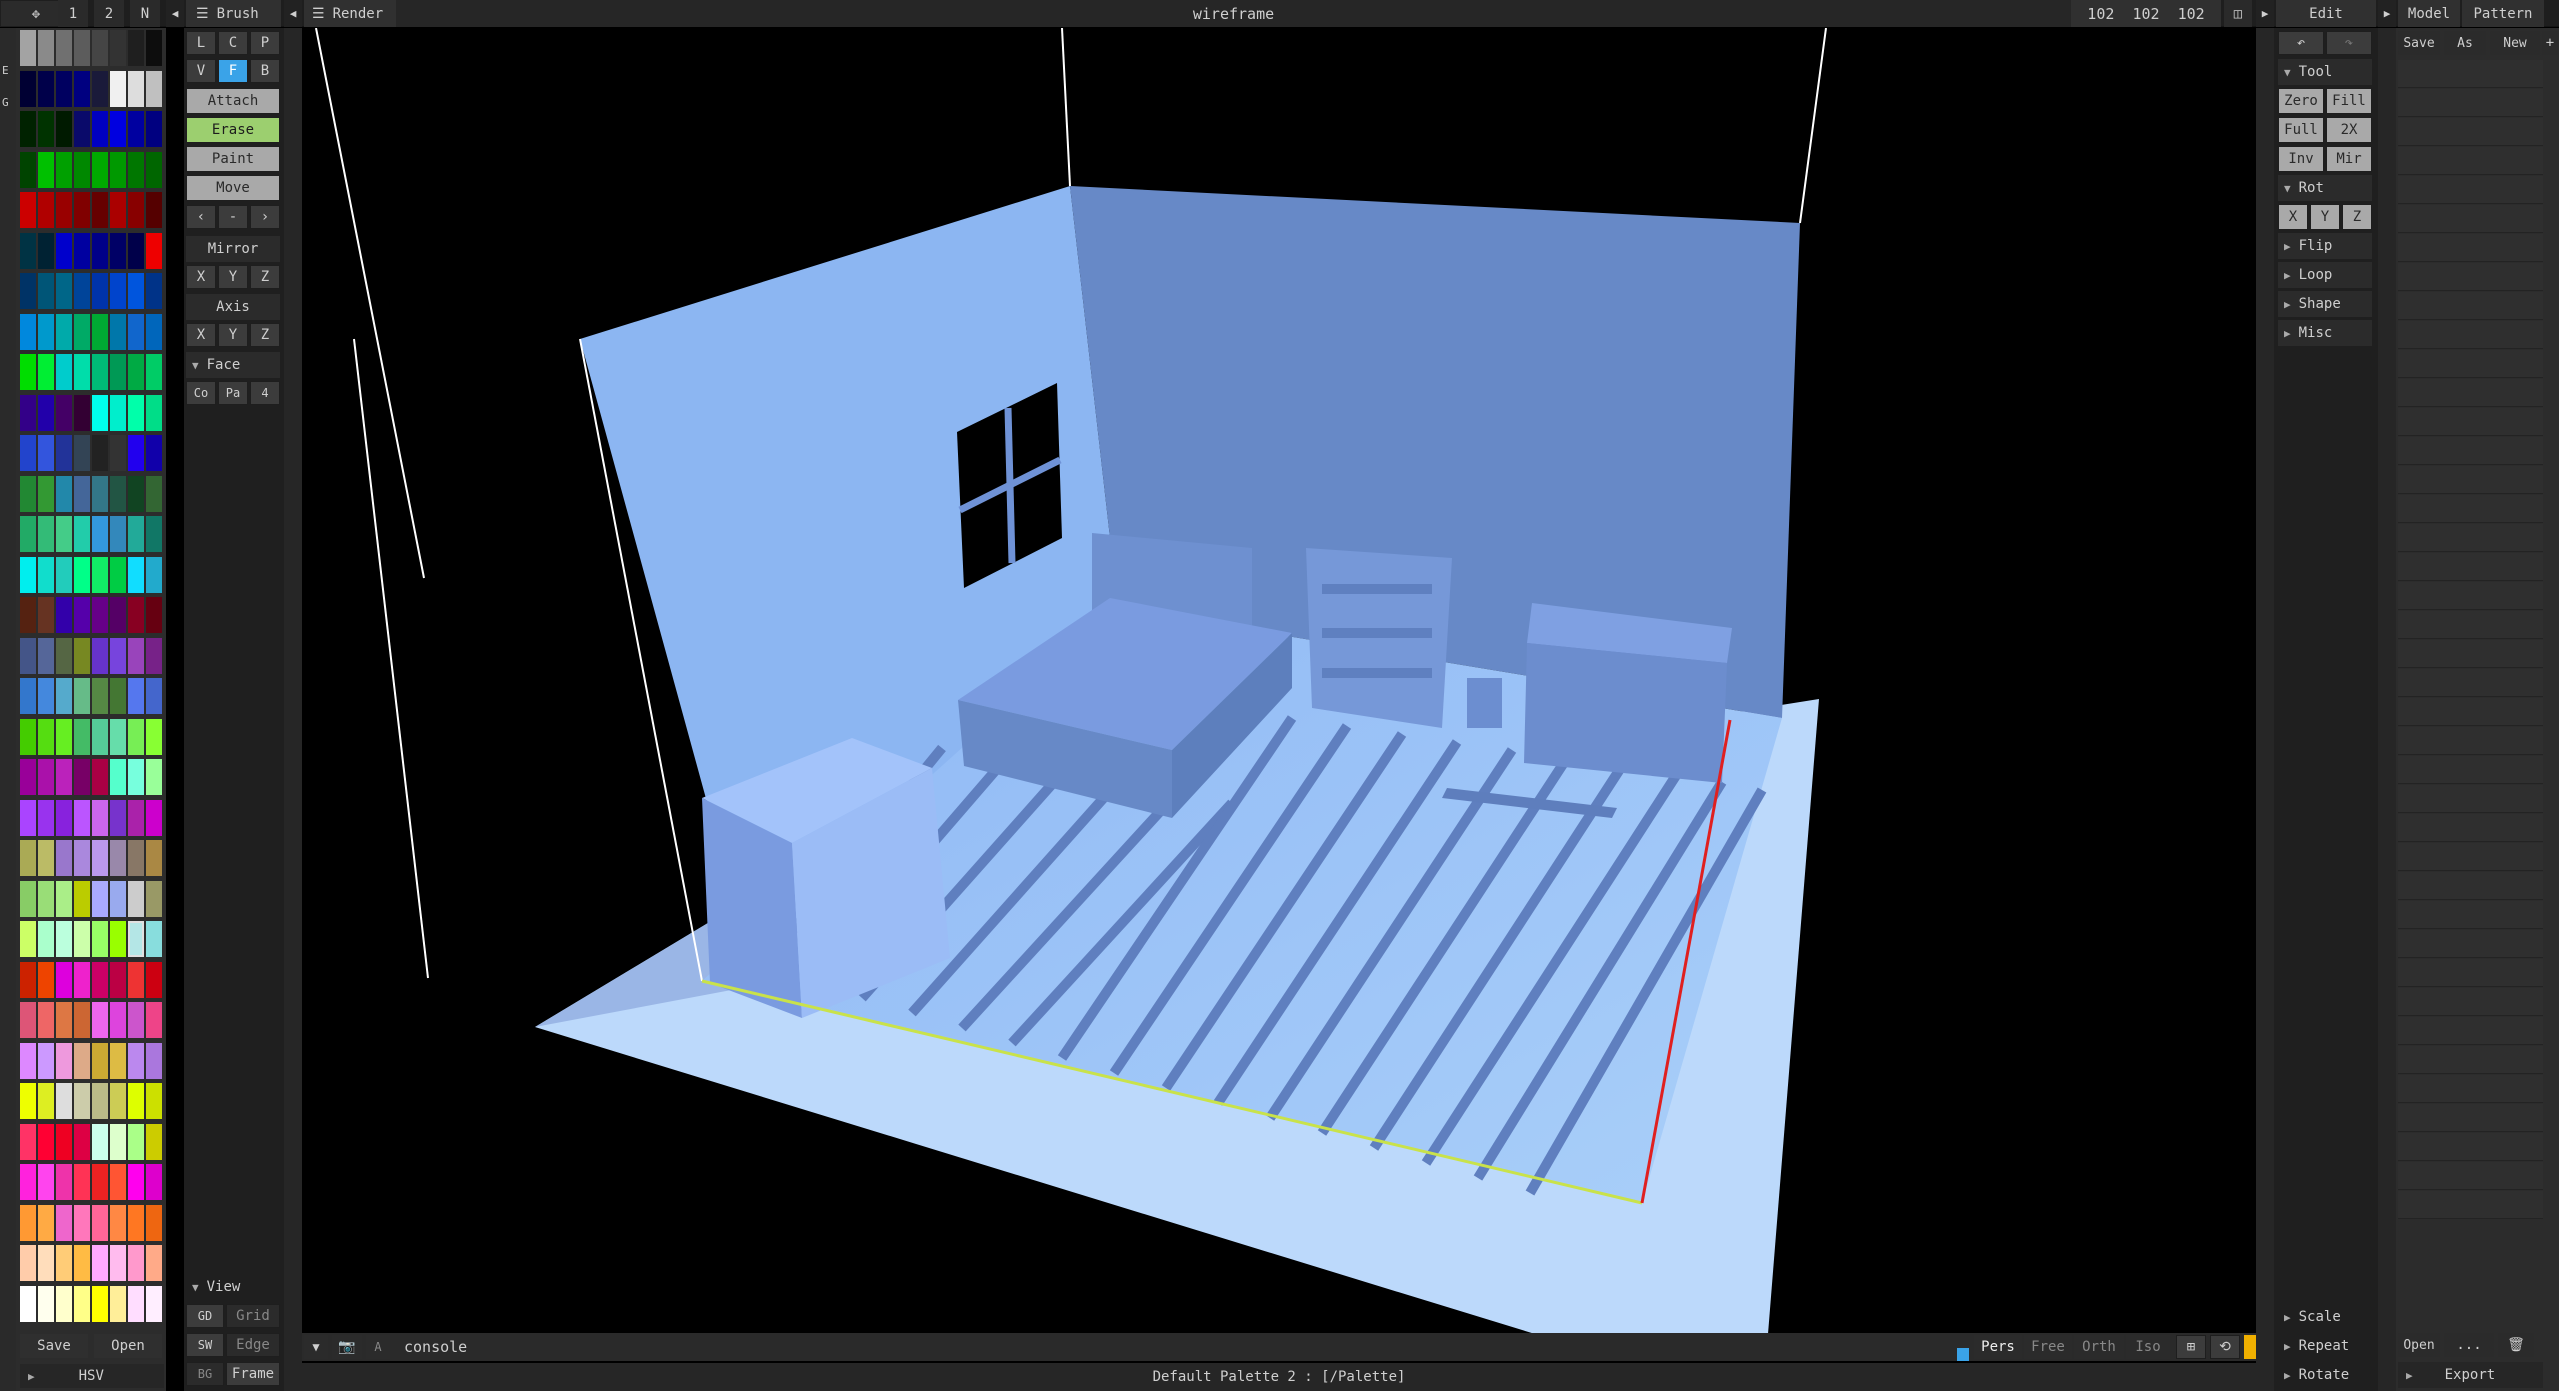  What do you see at coordinates (201, 43) in the screenshot?
I see `brush-l: L` at bounding box center [201, 43].